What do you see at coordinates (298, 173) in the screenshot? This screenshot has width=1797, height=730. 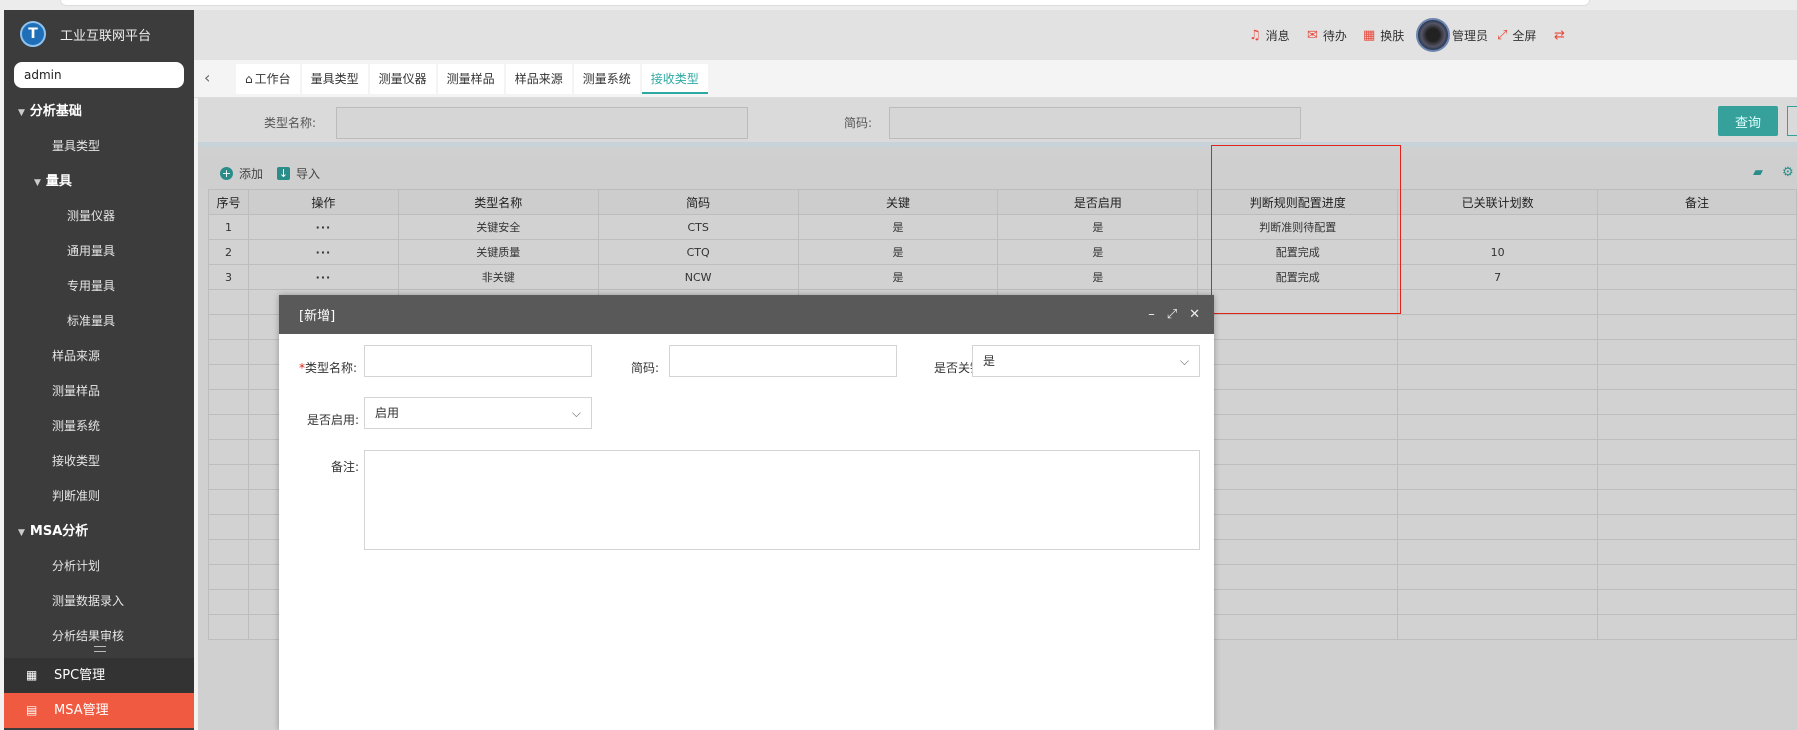 I see `import-button: ↓ 导入` at bounding box center [298, 173].